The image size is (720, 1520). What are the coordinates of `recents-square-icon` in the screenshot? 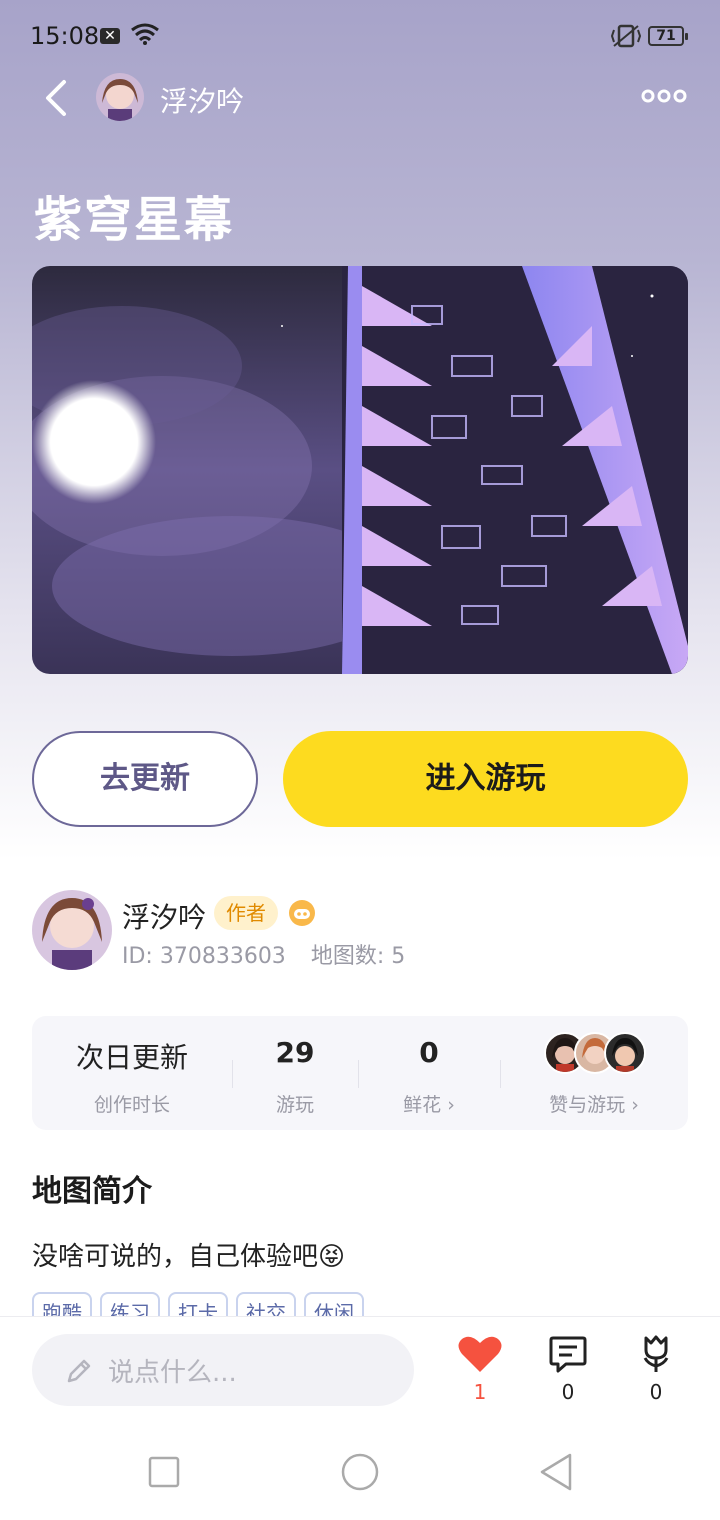 It's located at (164, 1472).